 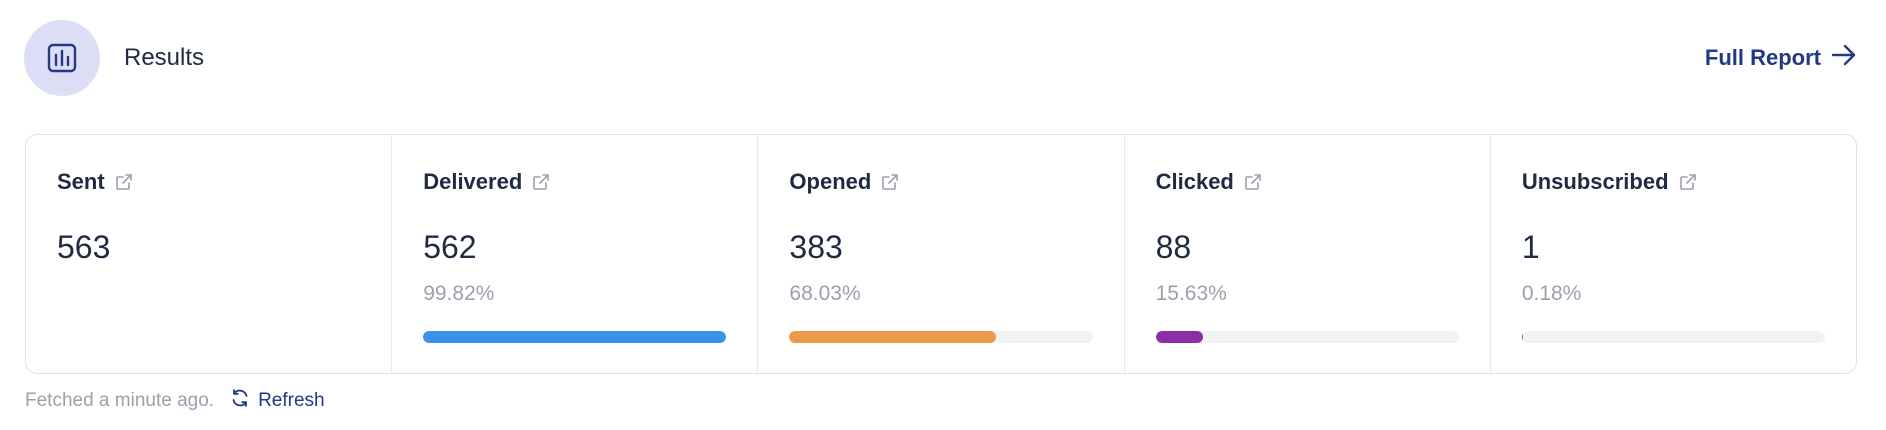 I want to click on stat-percent: 68.03%, so click(x=825, y=293).